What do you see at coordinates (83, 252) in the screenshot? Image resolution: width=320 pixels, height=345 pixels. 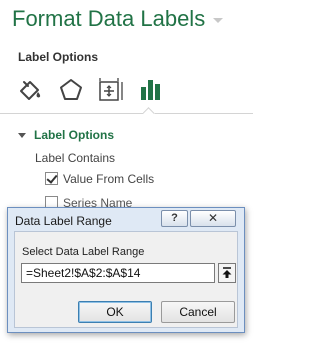 I see `range-prompt: Select Data Label Range` at bounding box center [83, 252].